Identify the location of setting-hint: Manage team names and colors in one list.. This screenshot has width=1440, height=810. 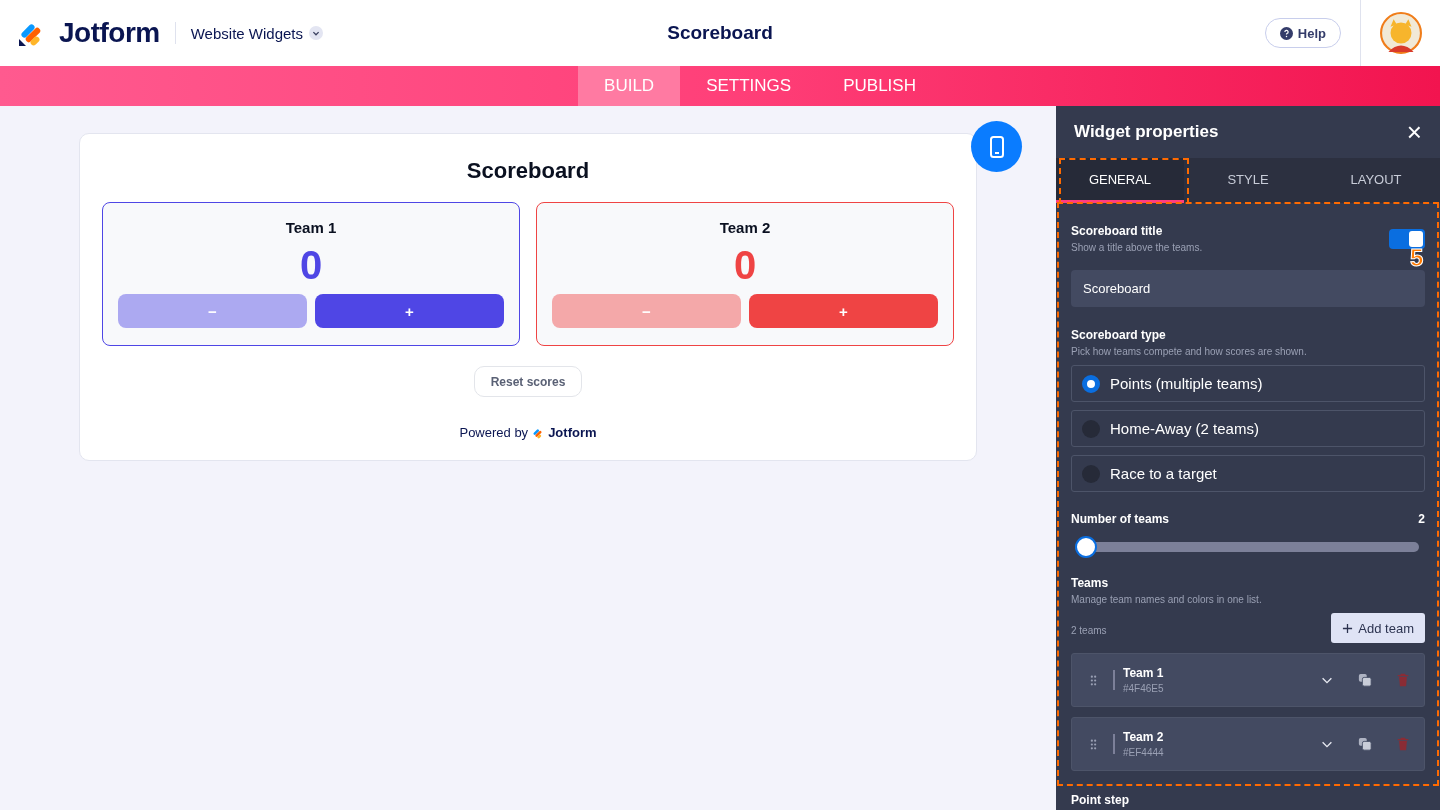
(1167, 599).